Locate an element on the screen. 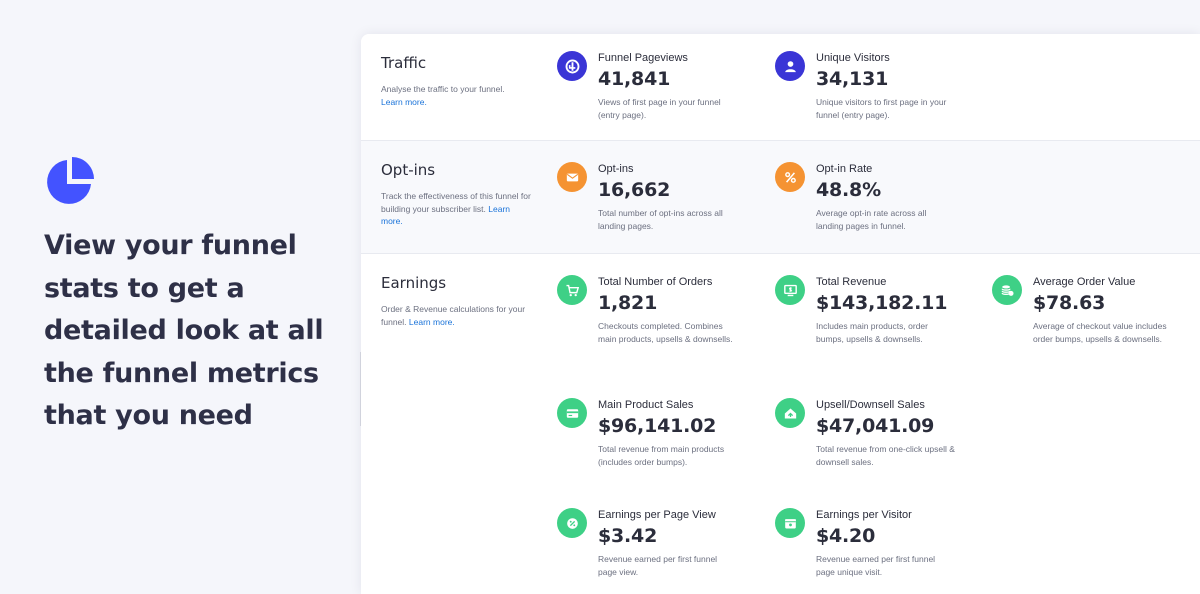 This screenshot has height=594, width=1200. section-title: Earnings is located at coordinates (414, 283).